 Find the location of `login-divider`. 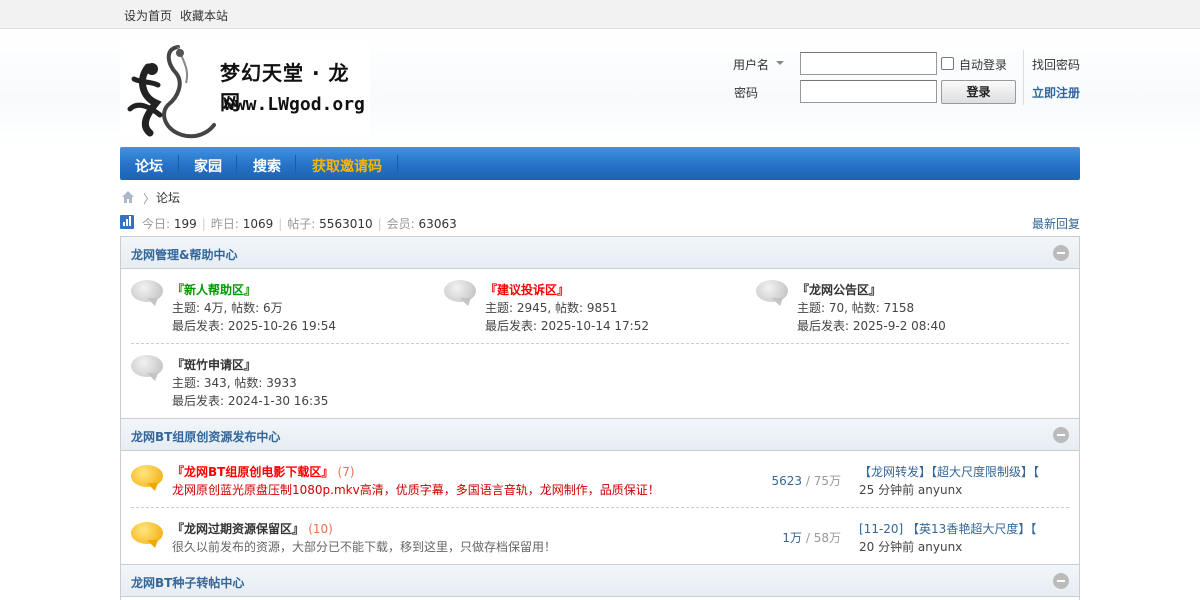

login-divider is located at coordinates (1023, 77).